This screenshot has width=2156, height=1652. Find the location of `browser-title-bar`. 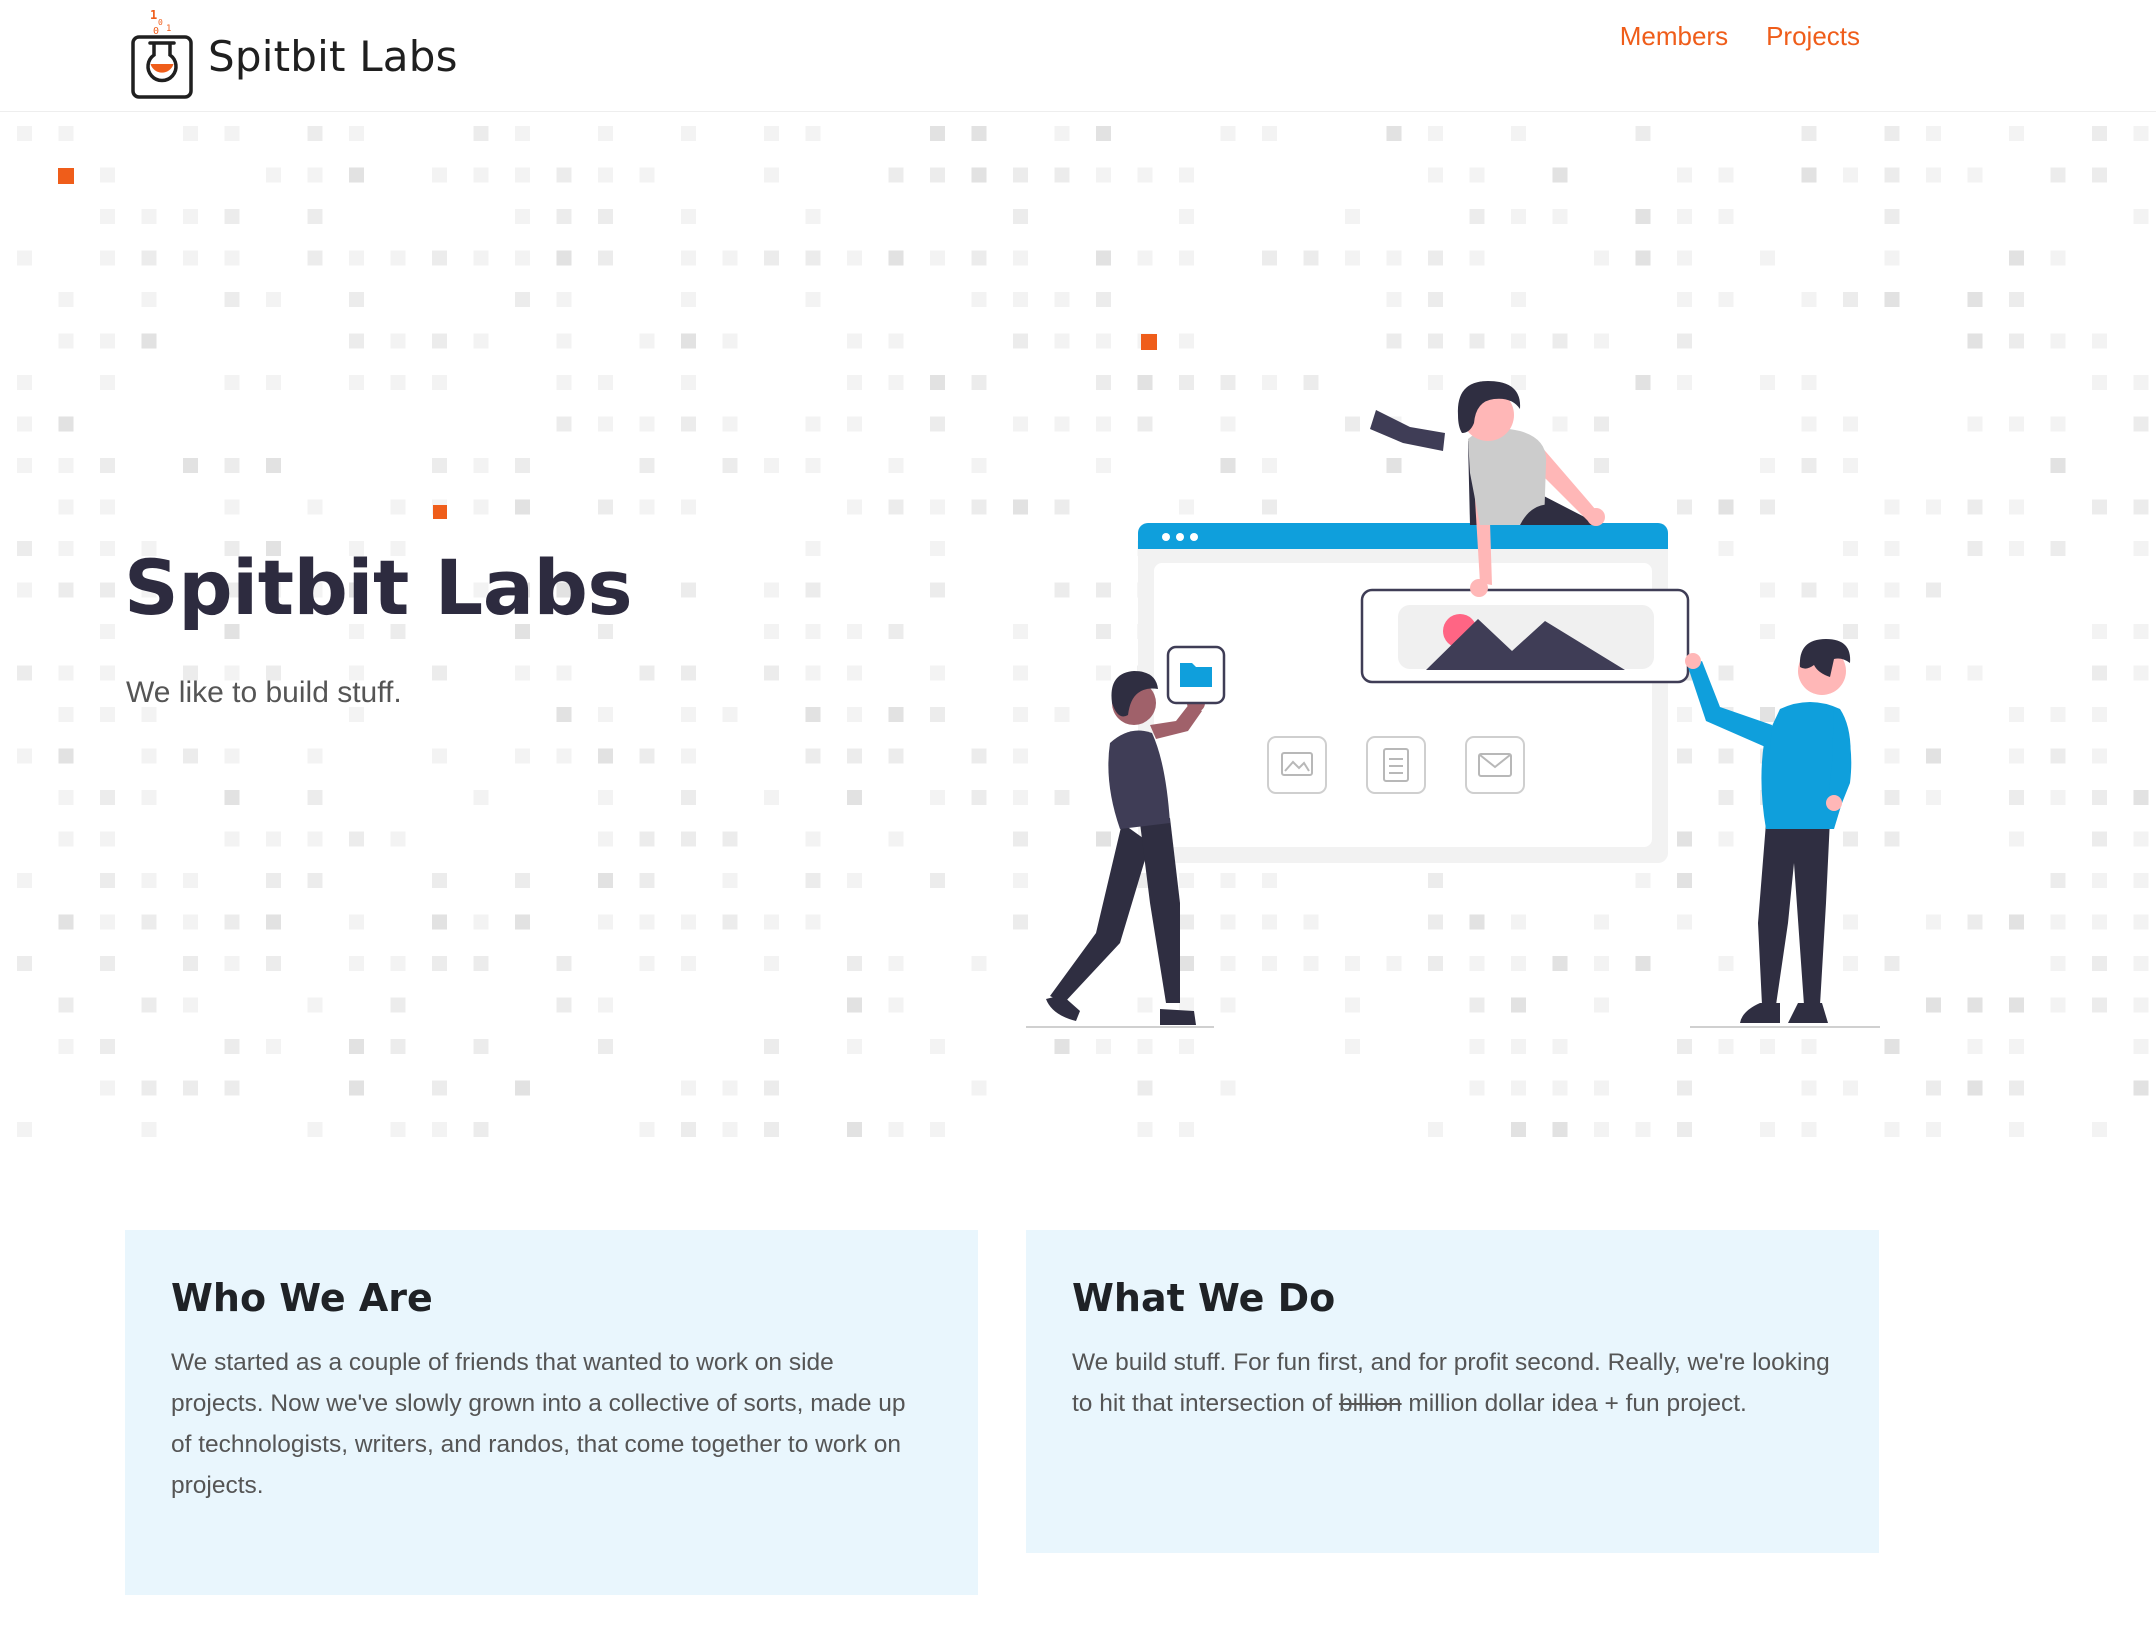

browser-title-bar is located at coordinates (1403, 536).